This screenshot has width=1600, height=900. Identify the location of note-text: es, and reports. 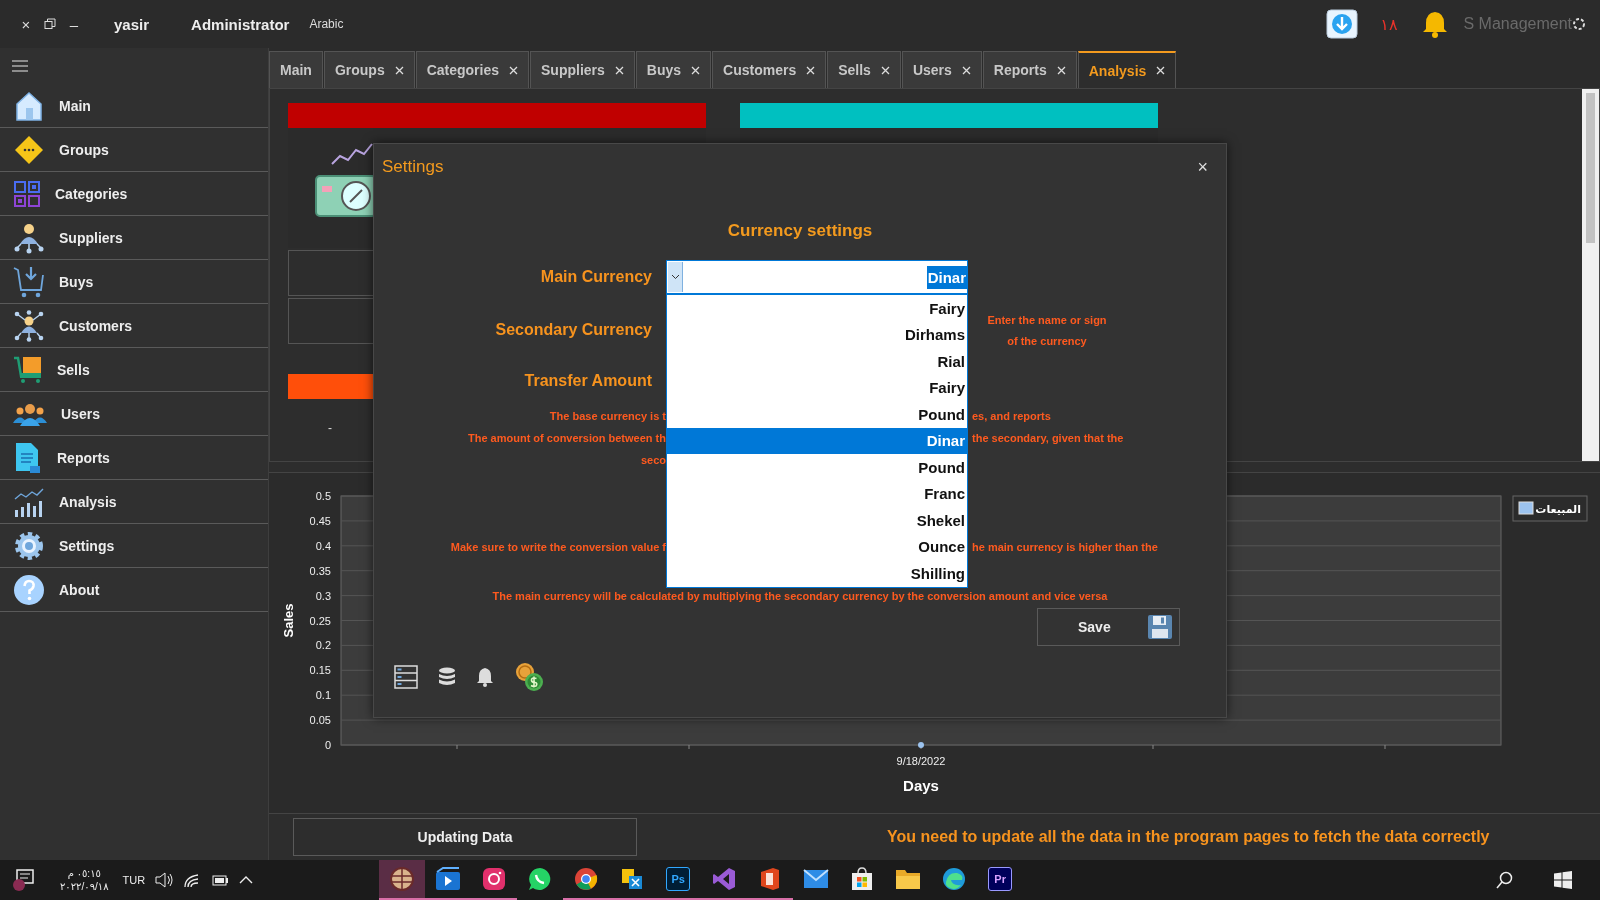
(1011, 416).